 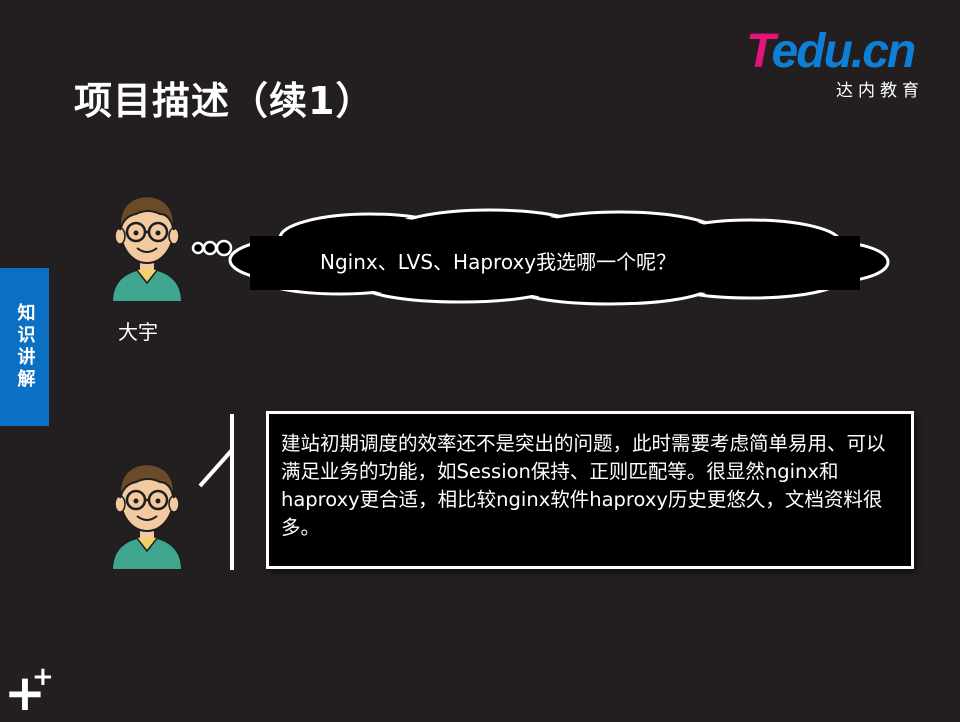 What do you see at coordinates (844, 51) in the screenshot?
I see `logo-rest: edu.cn` at bounding box center [844, 51].